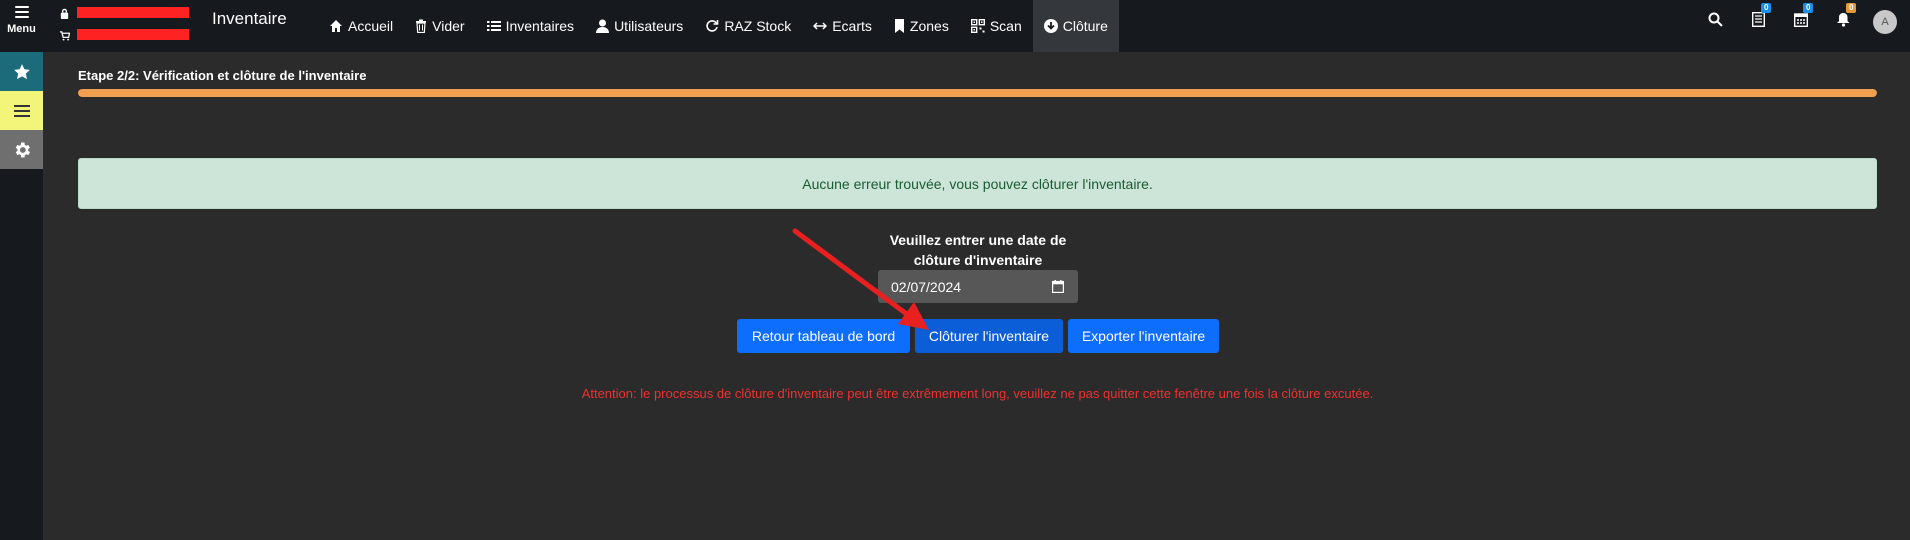 This screenshot has height=540, width=1910. Describe the element at coordinates (1085, 26) in the screenshot. I see `nav-label: Clôture` at that location.